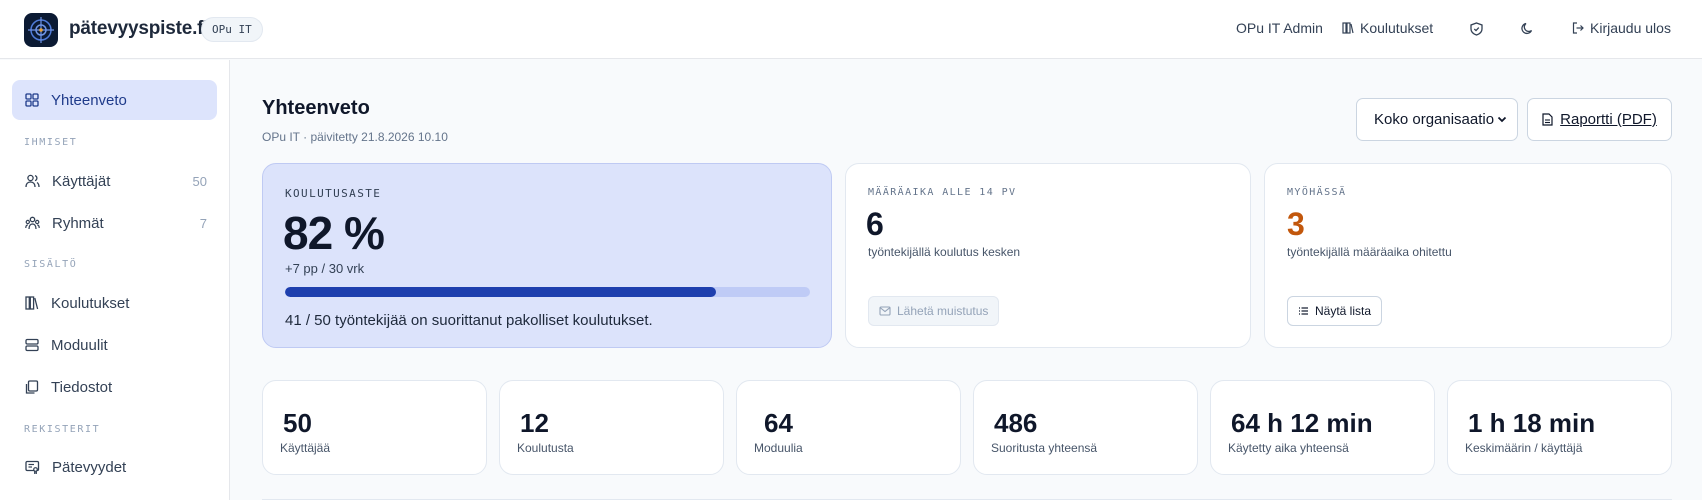 This screenshot has height=500, width=1702. Describe the element at coordinates (1303, 311) in the screenshot. I see `list-icon` at that location.